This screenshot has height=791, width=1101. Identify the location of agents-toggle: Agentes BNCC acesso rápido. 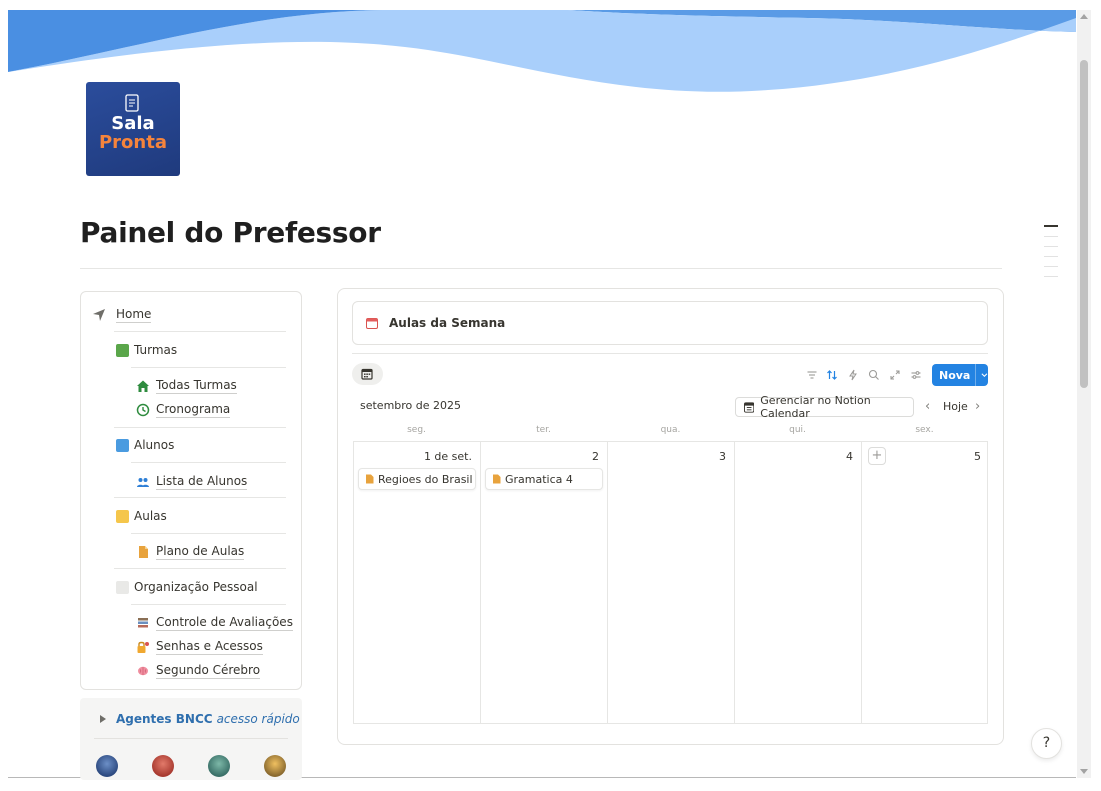
(200, 719).